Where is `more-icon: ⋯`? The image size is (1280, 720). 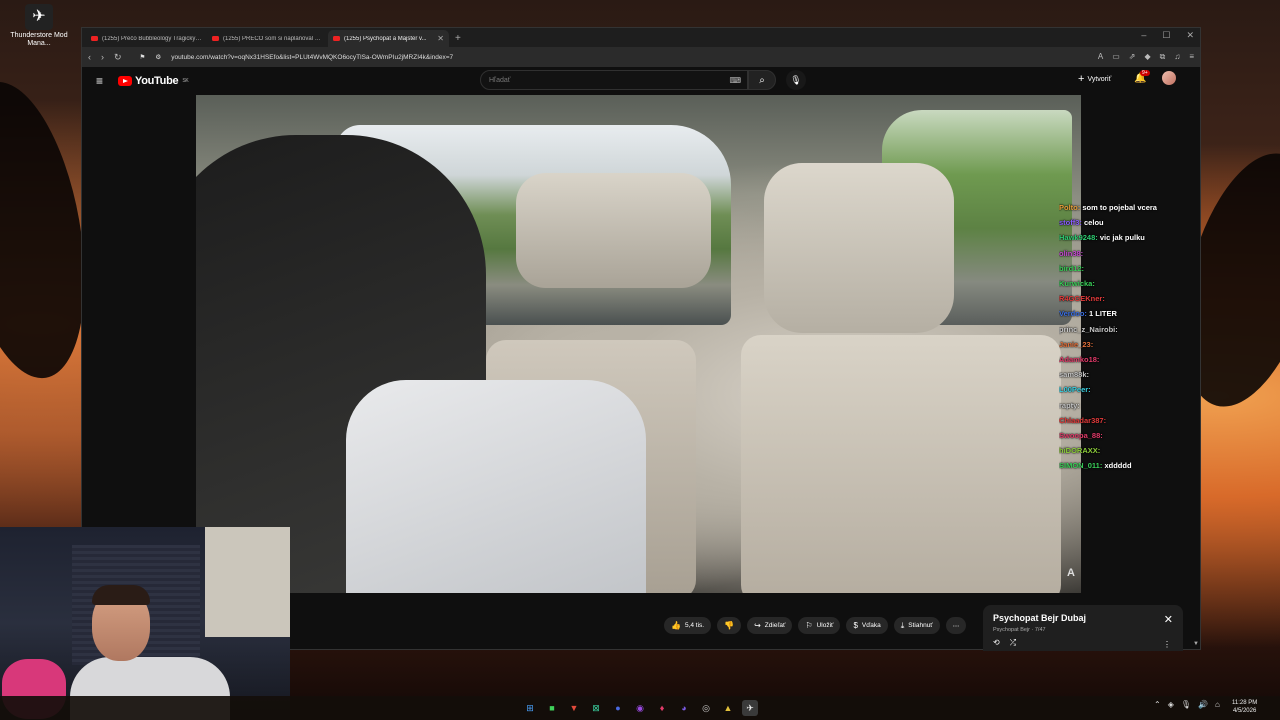
more-icon: ⋯ is located at coordinates (956, 626).